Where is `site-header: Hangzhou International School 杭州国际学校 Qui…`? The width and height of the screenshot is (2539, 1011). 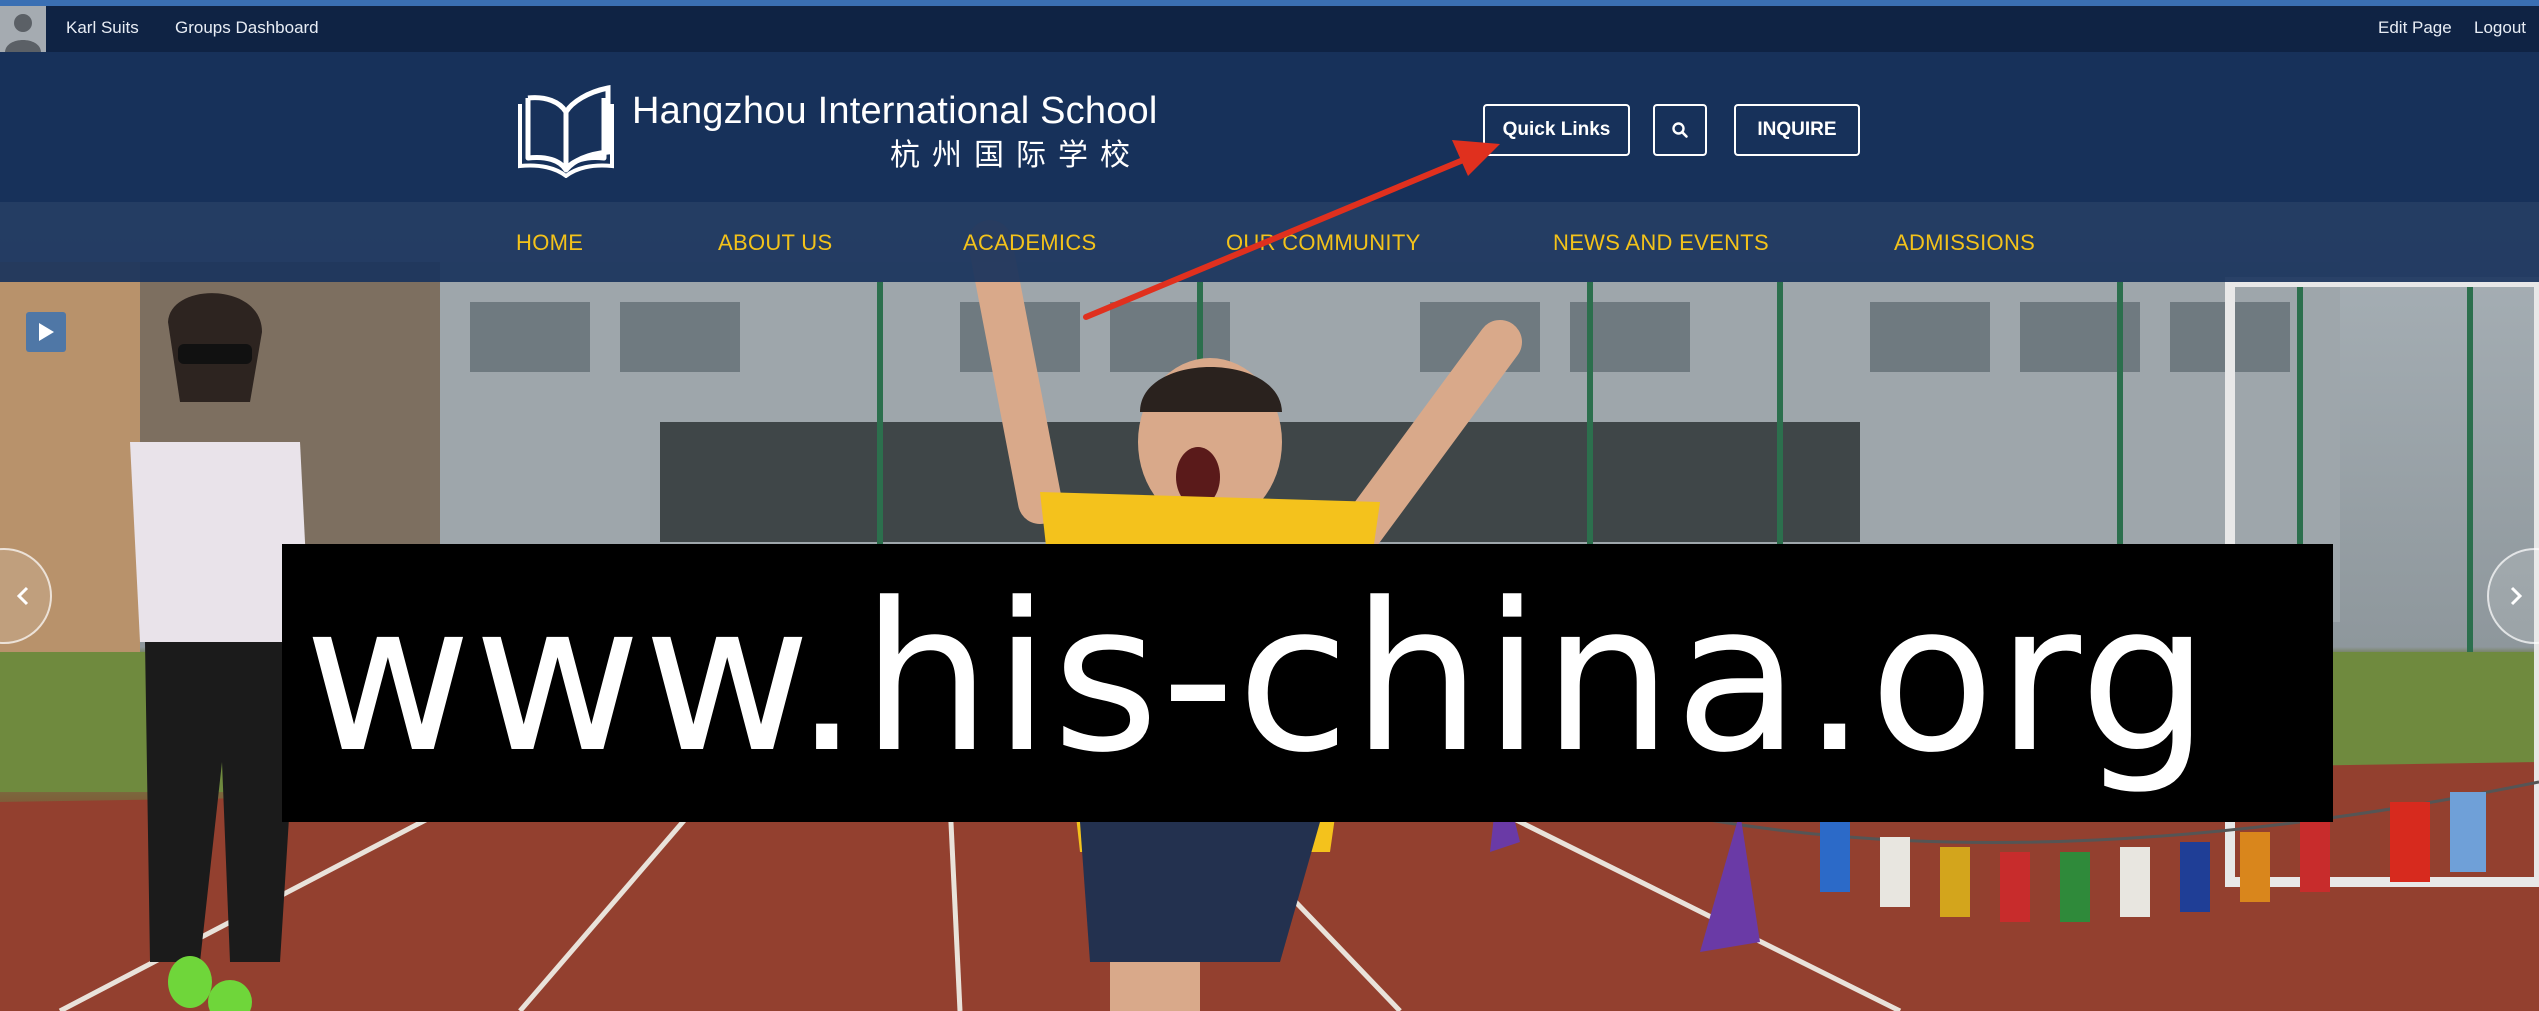
site-header: Hangzhou International School 杭州国际学校 Qui… is located at coordinates (1269, 127).